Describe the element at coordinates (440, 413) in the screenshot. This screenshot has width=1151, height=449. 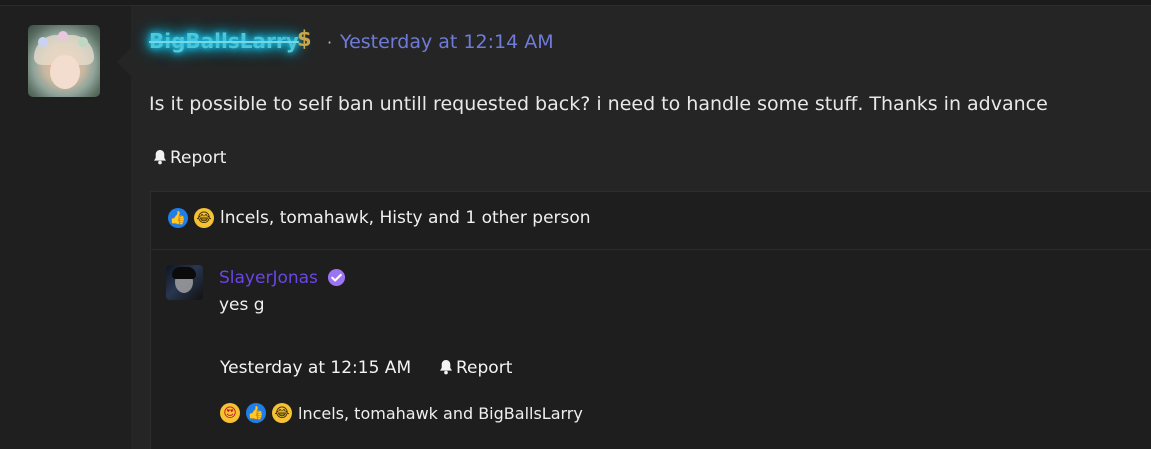
I see `reply-reactions-text: lncels, tomahawk and BigBallsLarry` at that location.